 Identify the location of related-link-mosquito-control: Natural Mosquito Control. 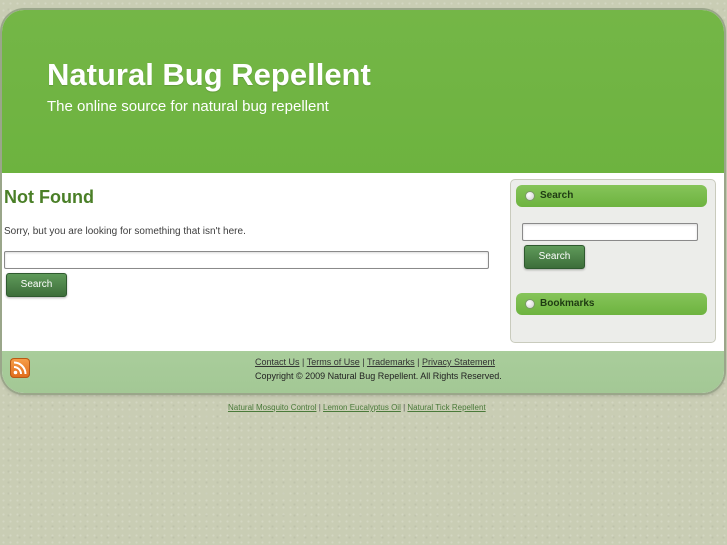
(272, 407).